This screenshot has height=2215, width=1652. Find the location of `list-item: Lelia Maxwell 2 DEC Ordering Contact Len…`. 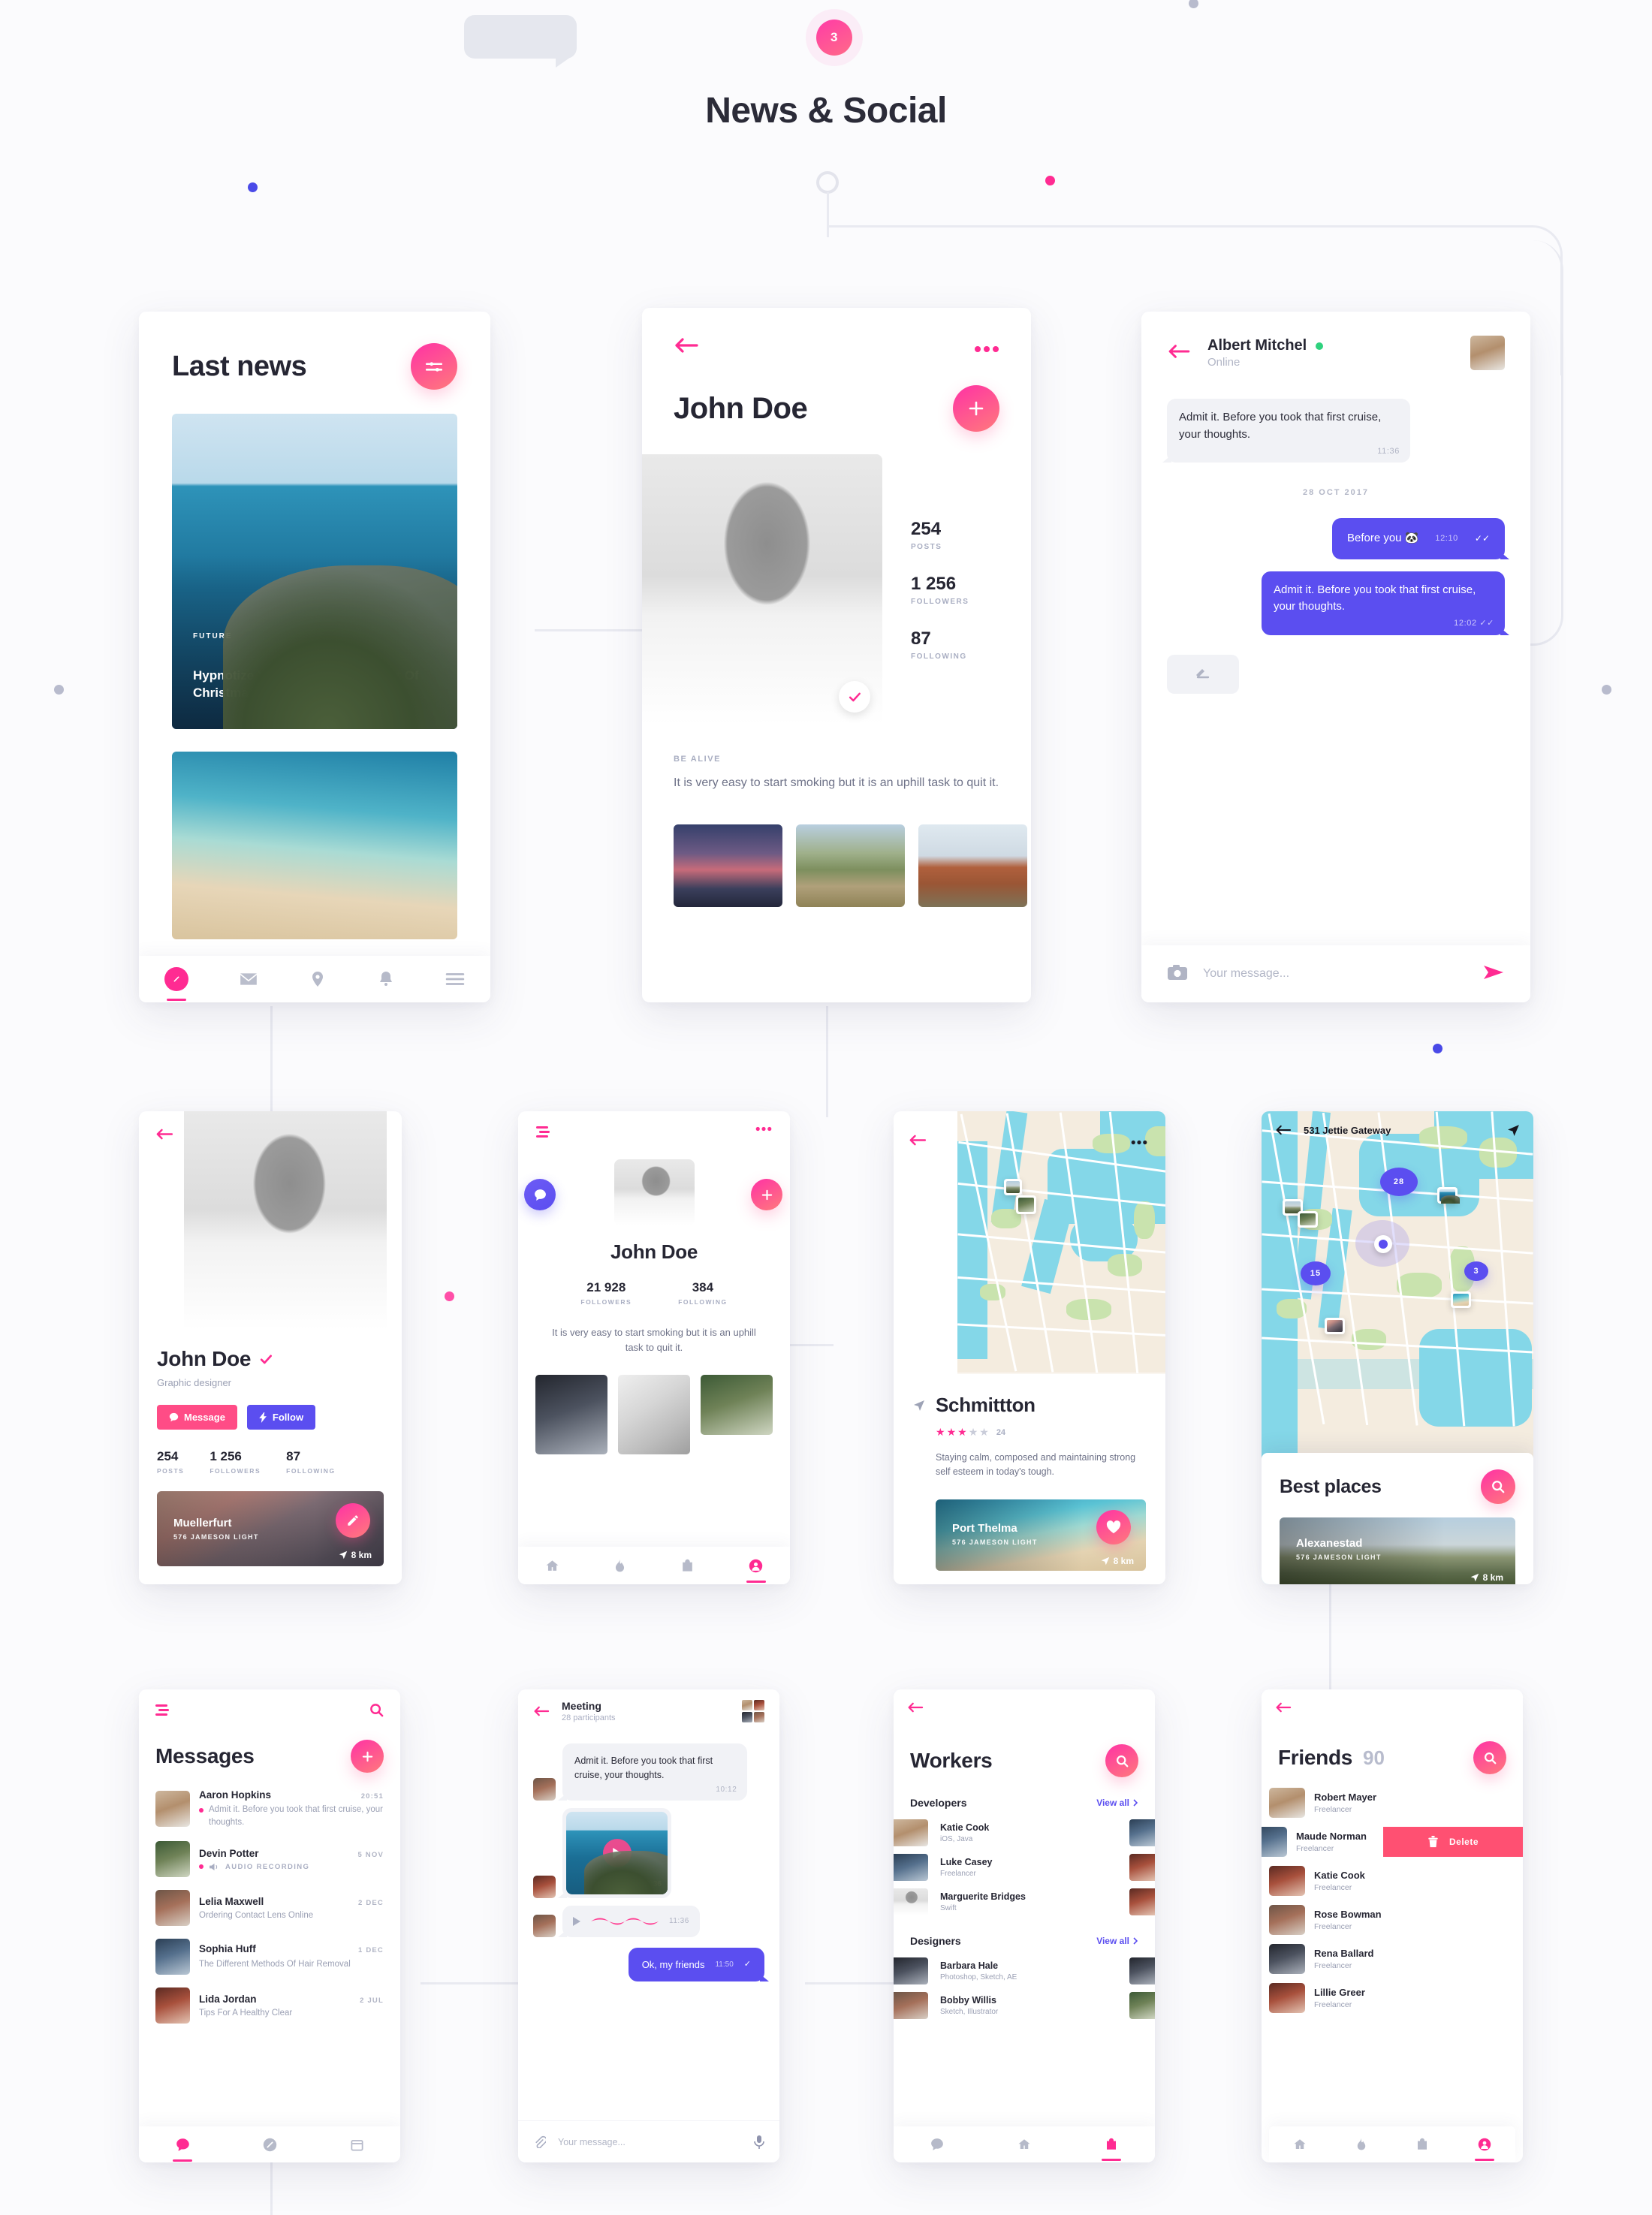

list-item: Lelia Maxwell 2 DEC Ordering Contact Len… is located at coordinates (269, 1909).